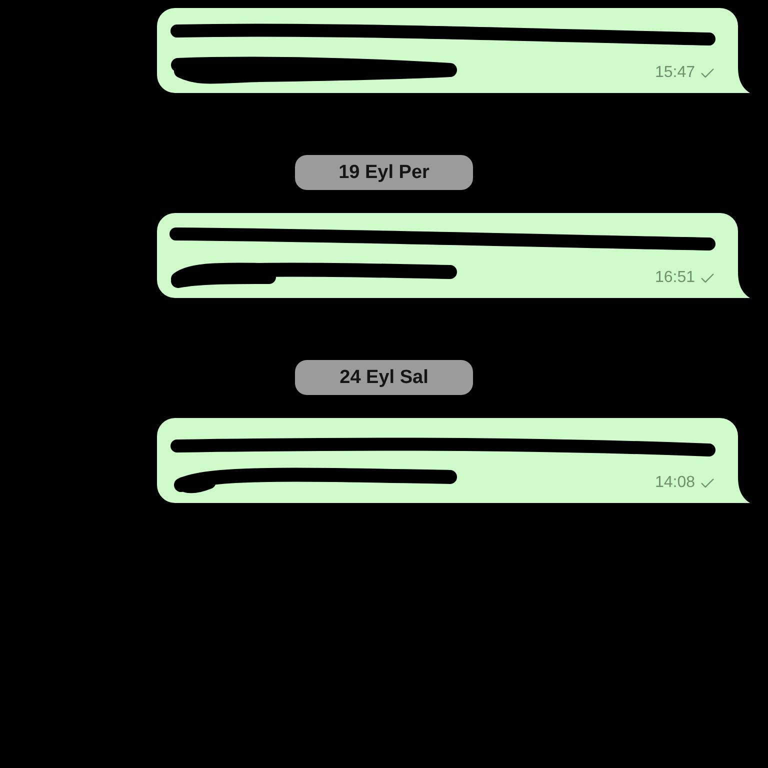 This screenshot has width=768, height=768. Describe the element at coordinates (674, 278) in the screenshot. I see `message-time: 16:51` at that location.